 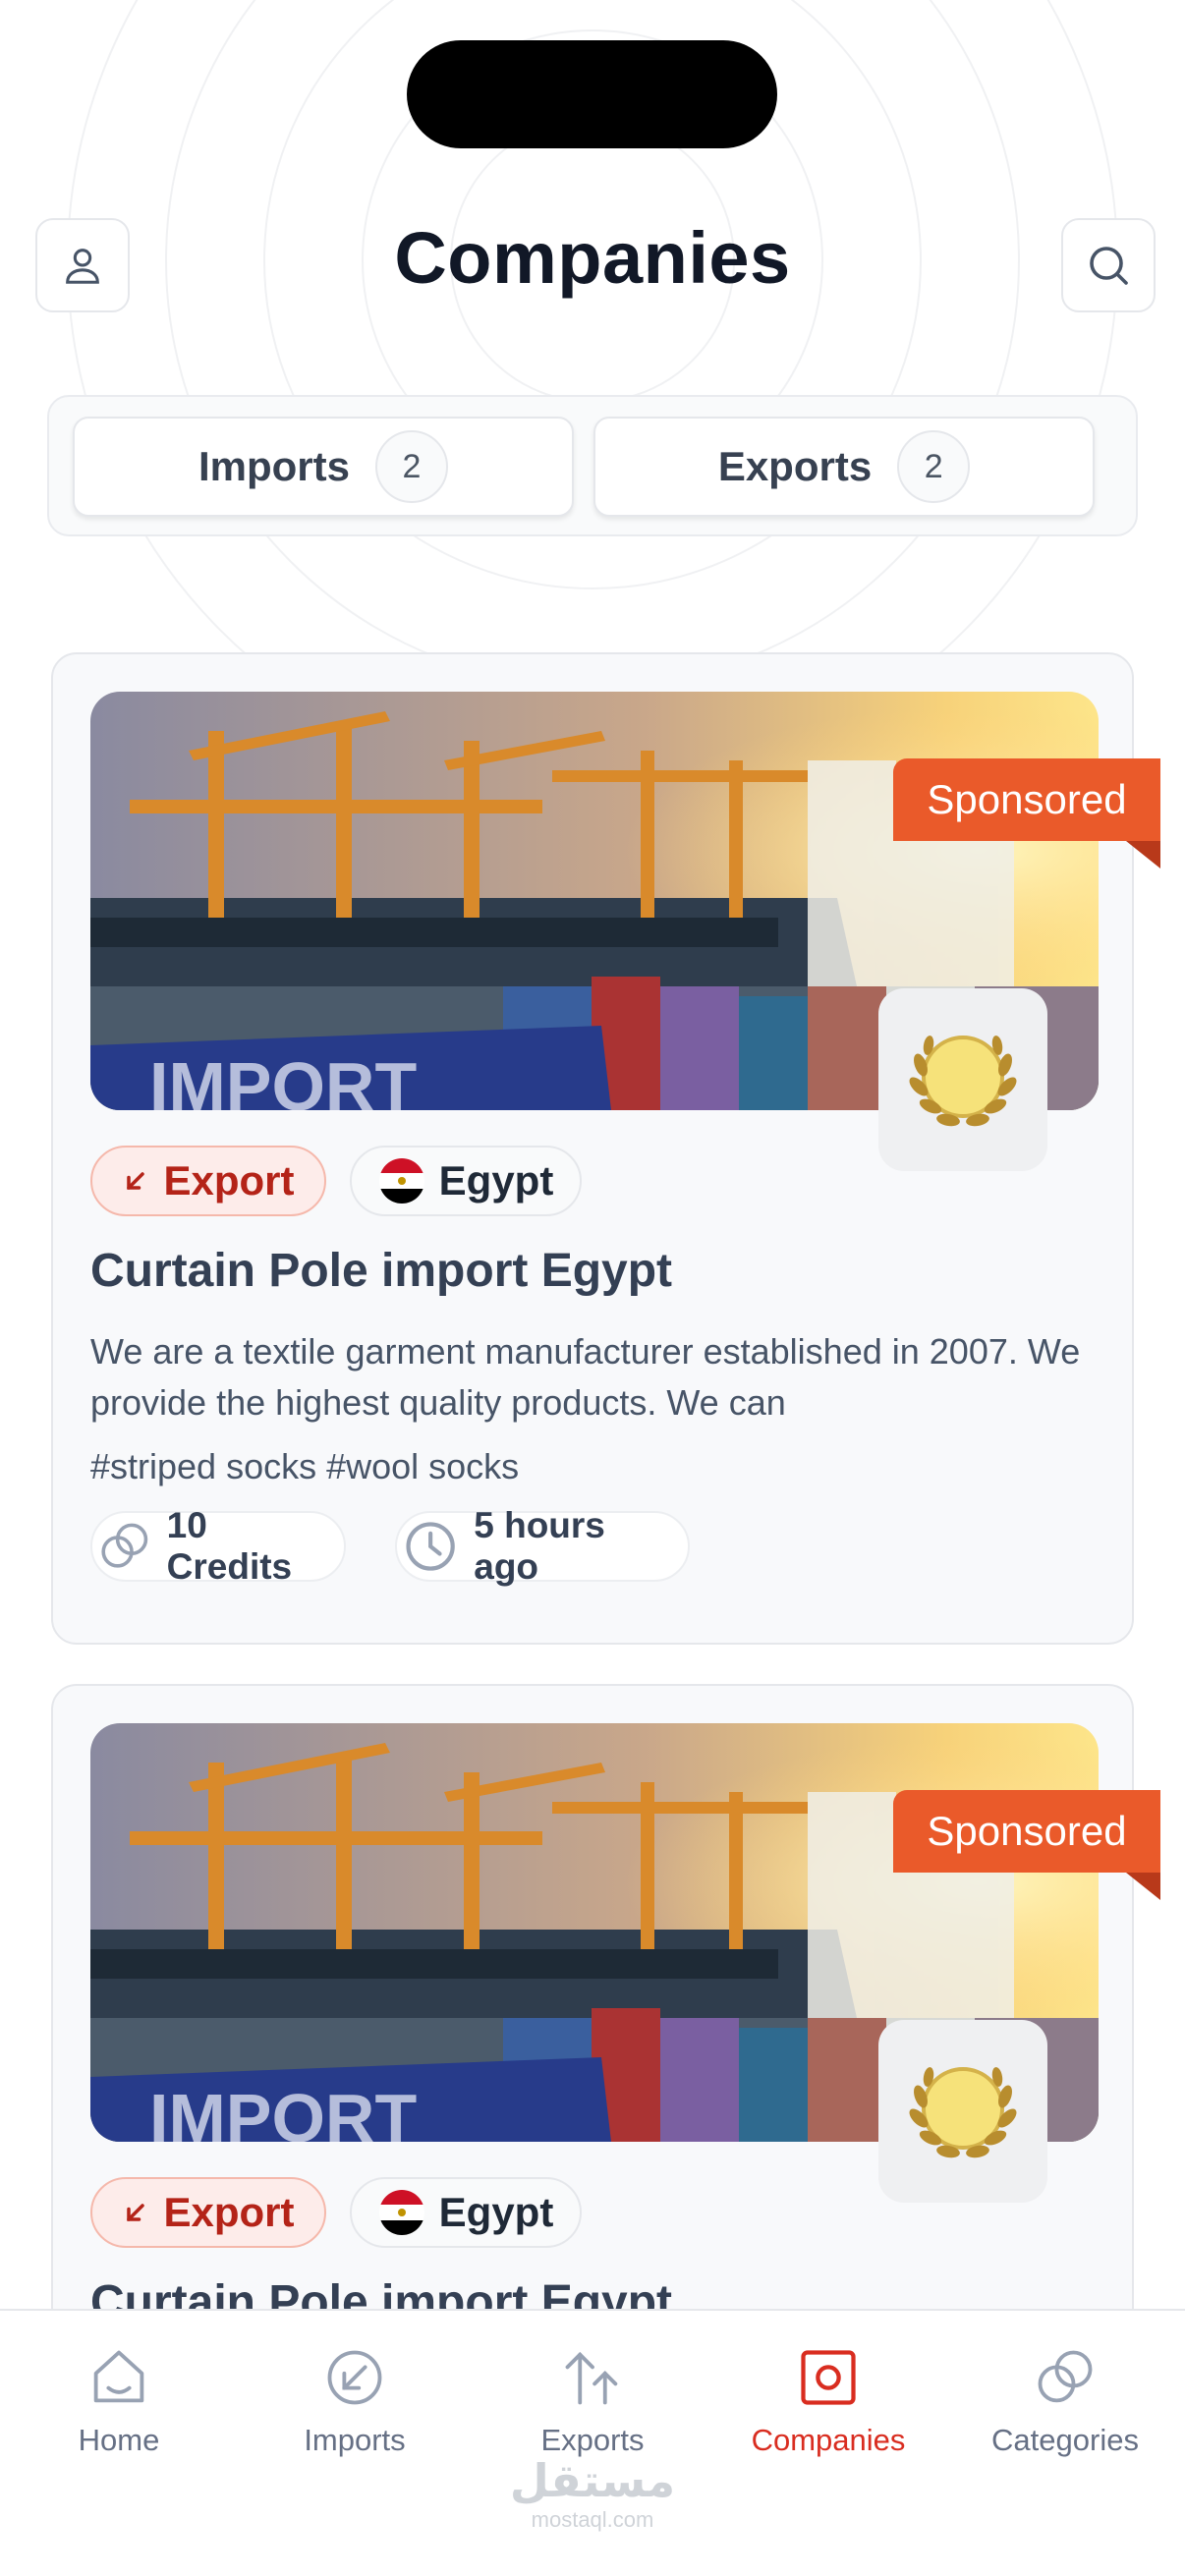 I want to click on search-button, so click(x=1108, y=265).